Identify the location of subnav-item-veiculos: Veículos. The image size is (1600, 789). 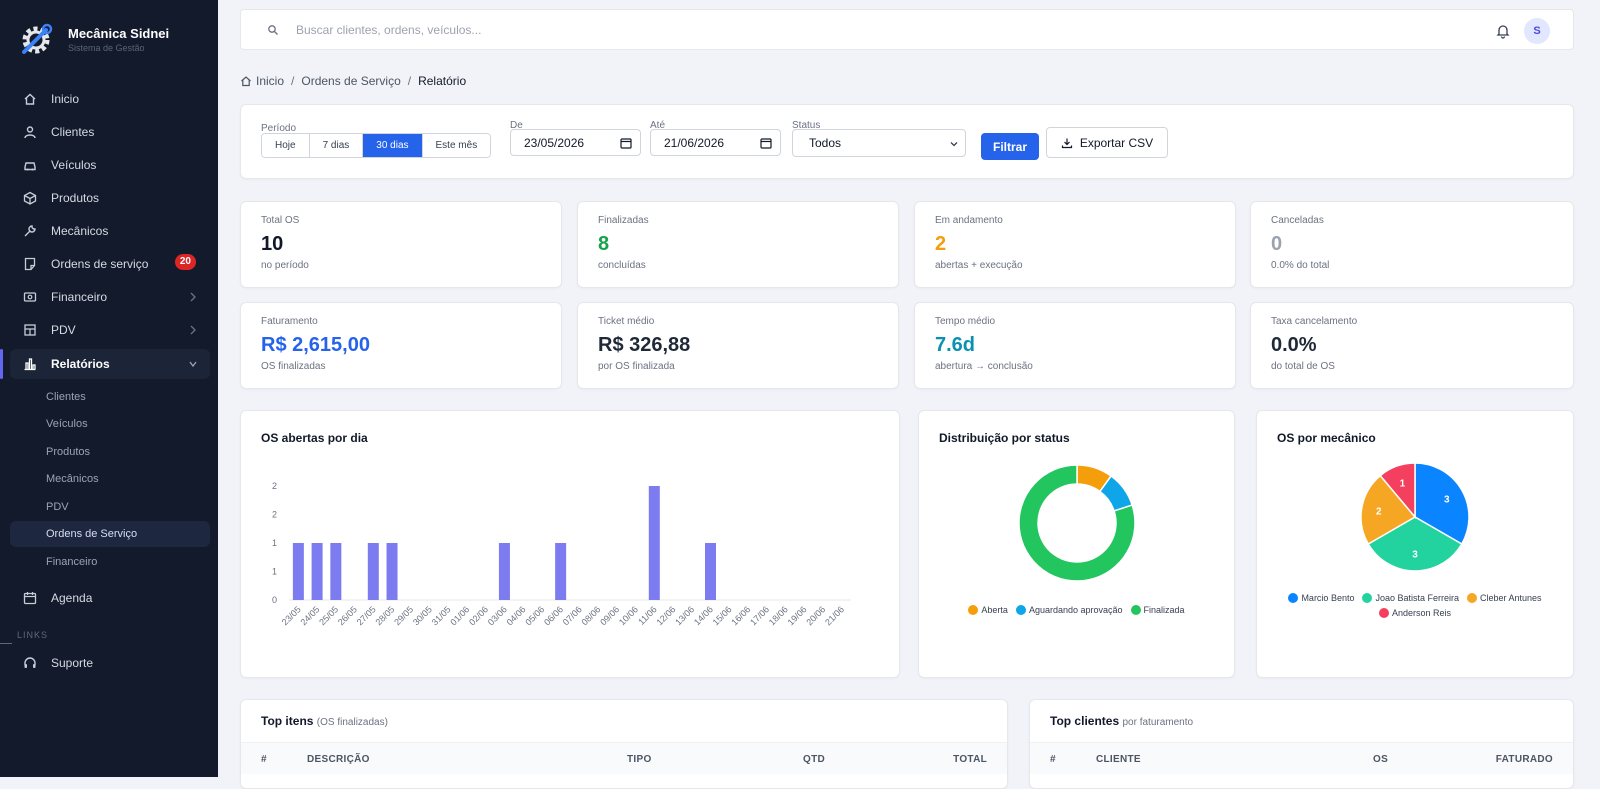
(110, 424).